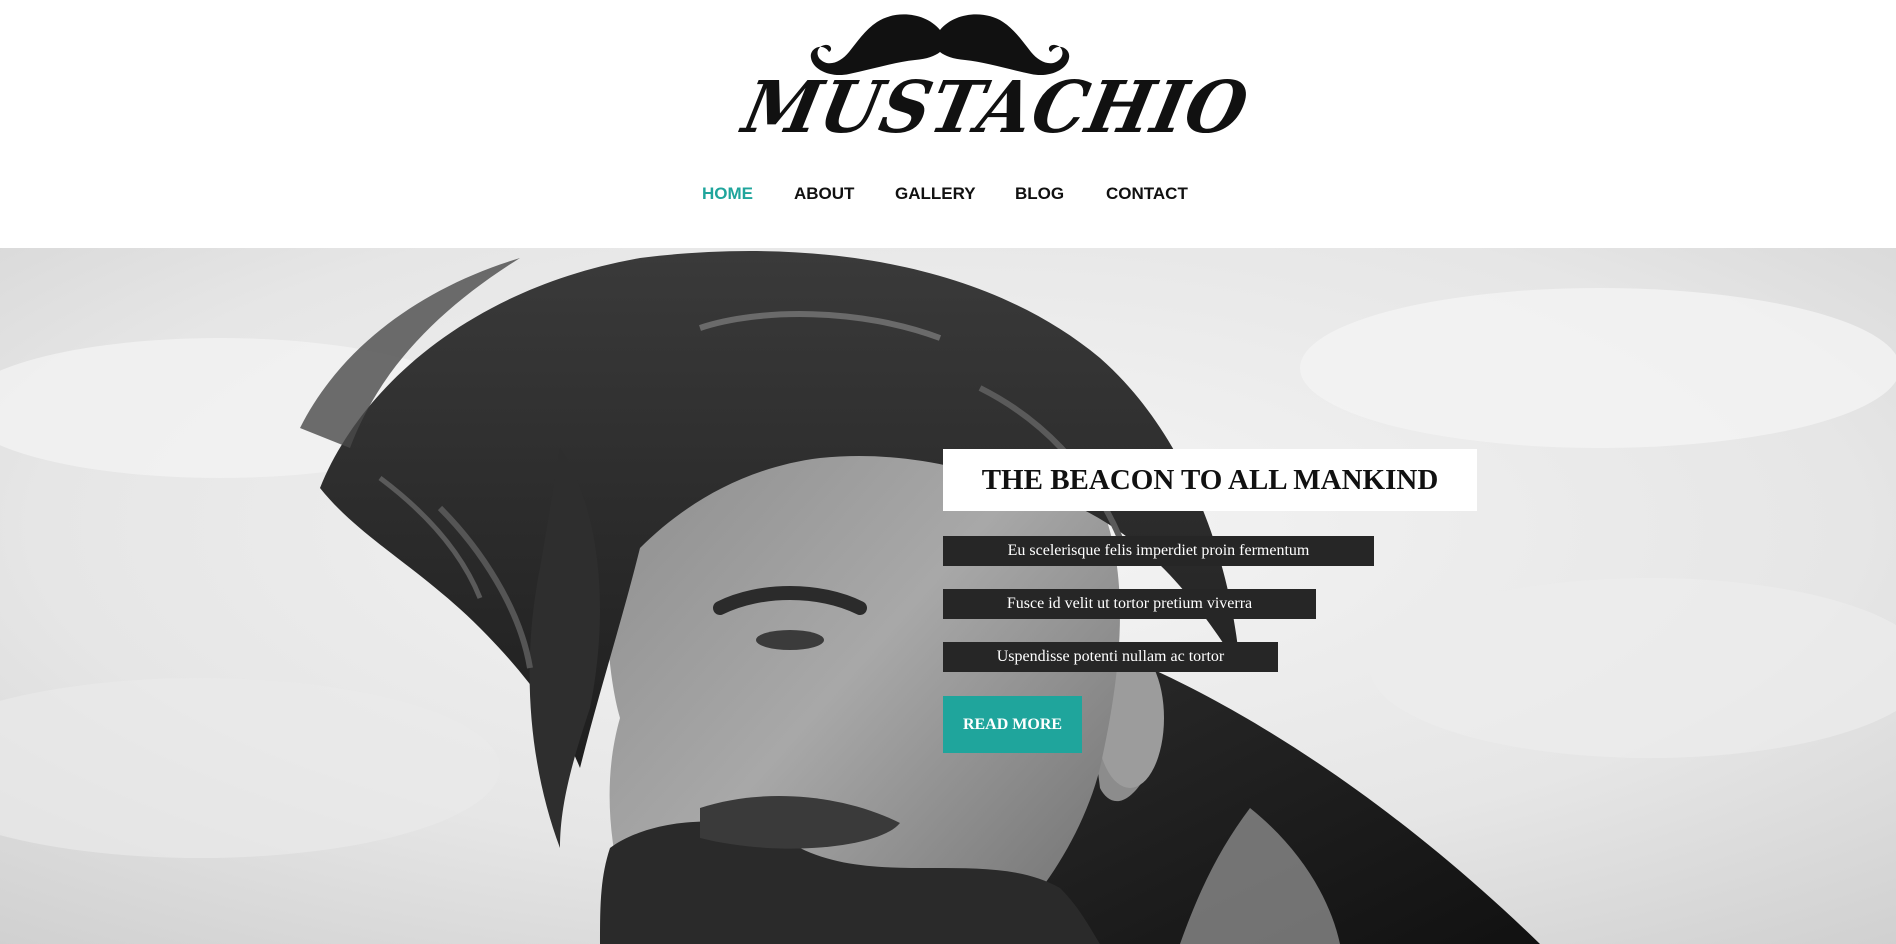  I want to click on hero-headline-box: THE BEACON TO ALL MANKIND, so click(1210, 480).